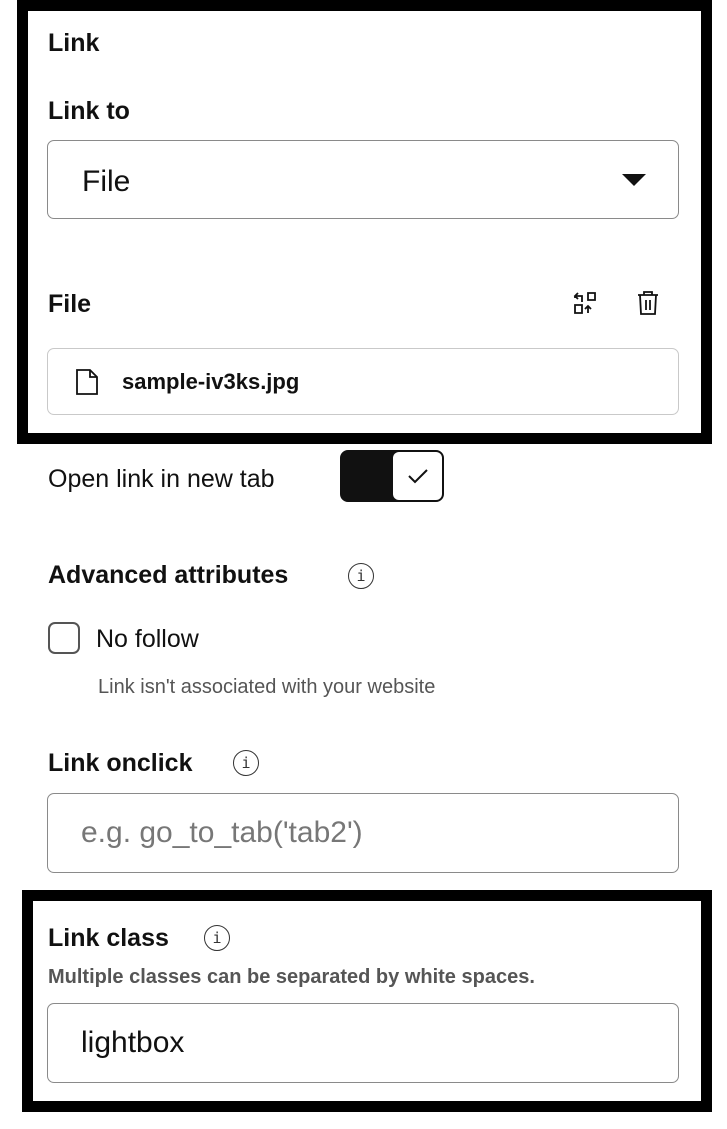  I want to click on link-onclick-label: Link onclick, so click(120, 763).